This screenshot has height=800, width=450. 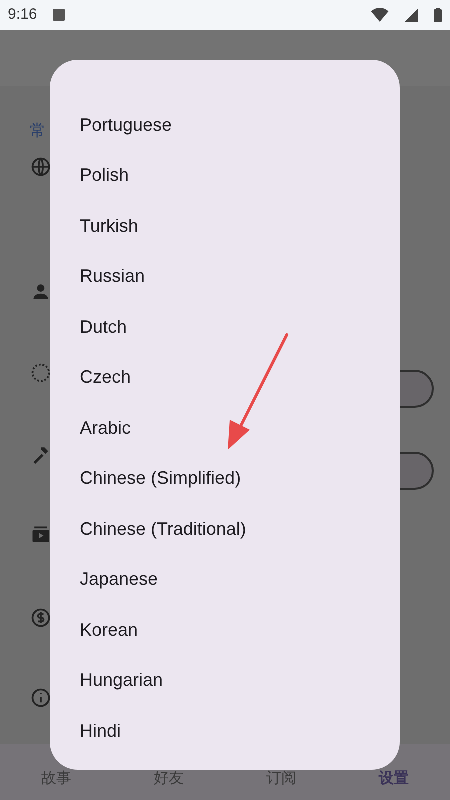 What do you see at coordinates (41, 167) in the screenshot?
I see `globe-icon` at bounding box center [41, 167].